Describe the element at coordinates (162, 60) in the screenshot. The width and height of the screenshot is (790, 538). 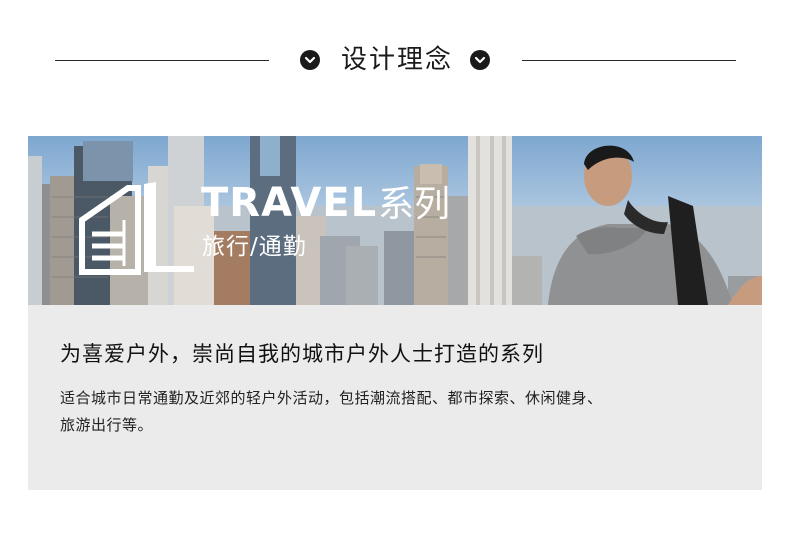
I see `header-divider-left` at that location.